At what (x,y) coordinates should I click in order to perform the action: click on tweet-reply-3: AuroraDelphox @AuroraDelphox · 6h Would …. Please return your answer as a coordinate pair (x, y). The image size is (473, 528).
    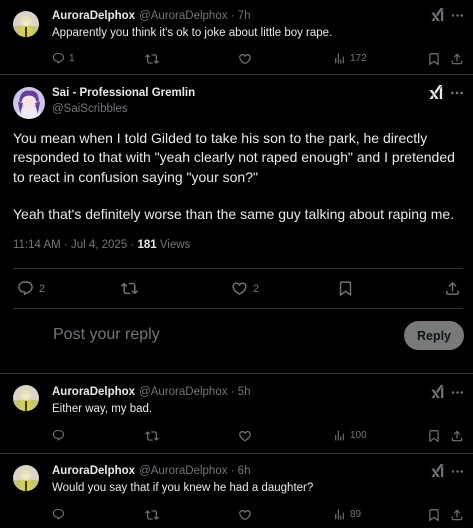
    Looking at the image, I should click on (236, 491).